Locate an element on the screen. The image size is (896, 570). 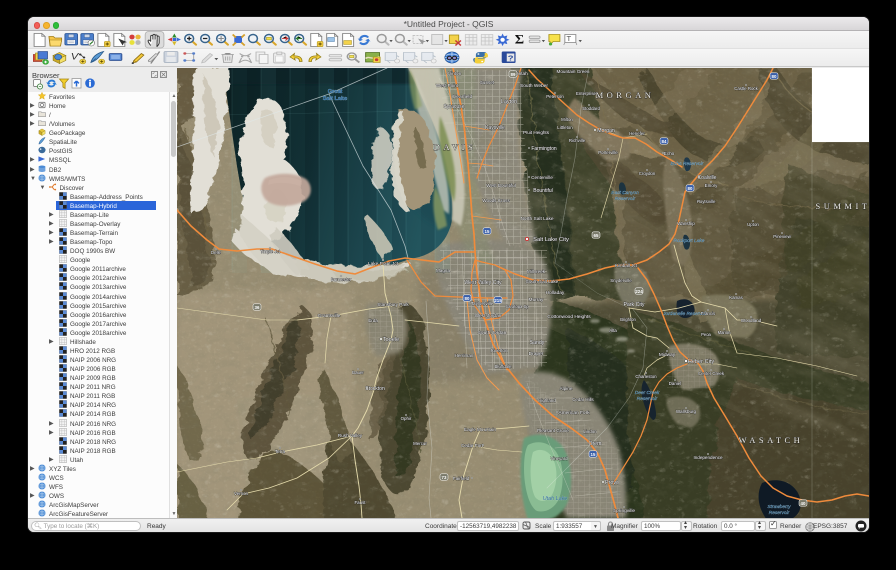
svg-text: Springville is located at coordinates (624, 511).